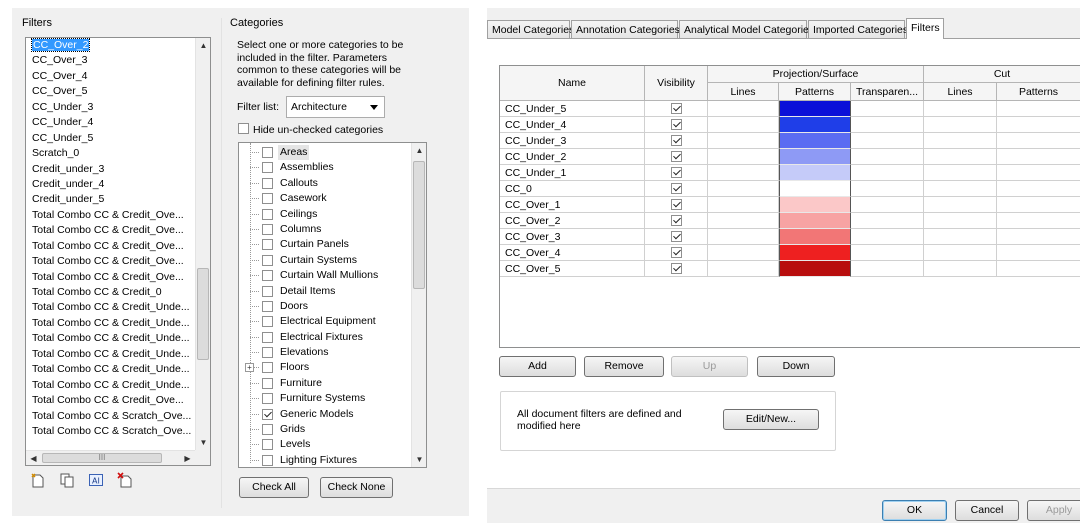 The width and height of the screenshot is (1080, 523). Describe the element at coordinates (572, 83) in the screenshot. I see `header-name: Name` at that location.